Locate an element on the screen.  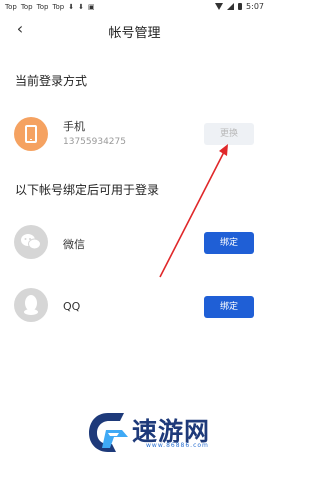
watermark-url: www.86886.com is located at coordinates (177, 445).